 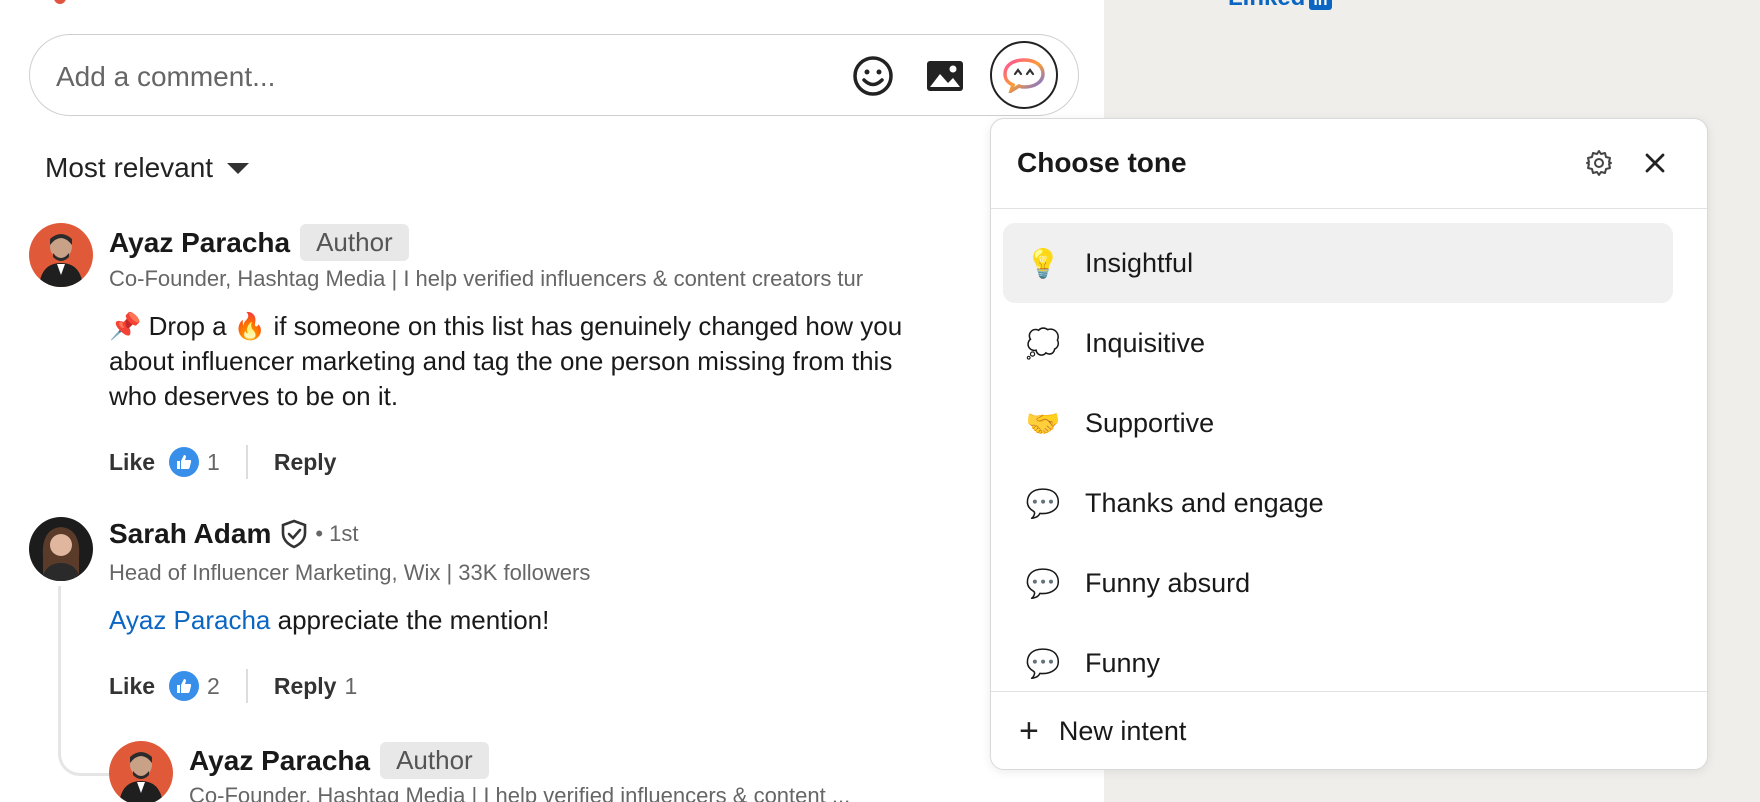 What do you see at coordinates (1280, 6) in the screenshot?
I see `top-peek-text: Linkedin` at bounding box center [1280, 6].